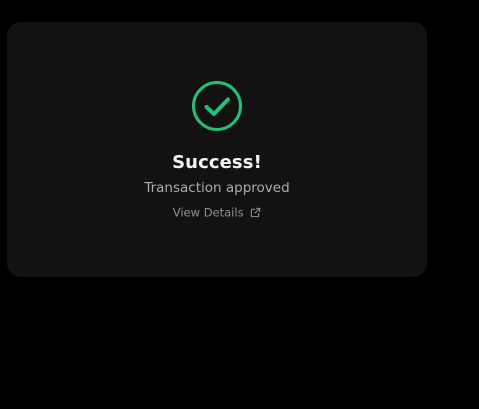 The height and width of the screenshot is (409, 479). I want to click on check-circle-icon, so click(217, 106).